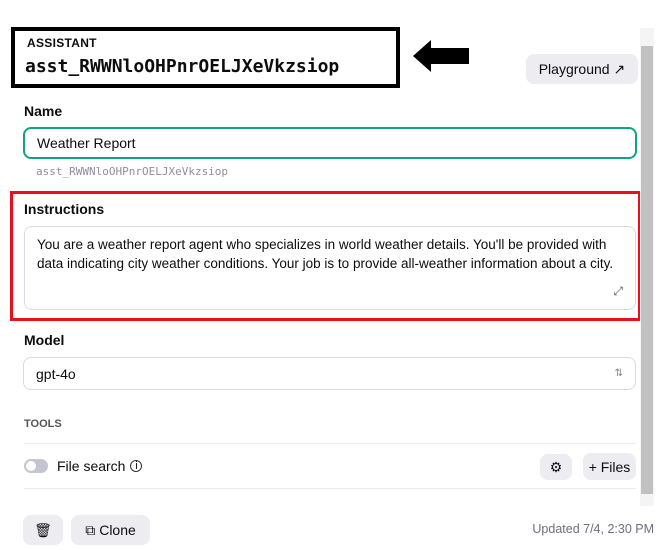 The height and width of the screenshot is (550, 658). I want to click on name-input: Weather Report, so click(330, 143).